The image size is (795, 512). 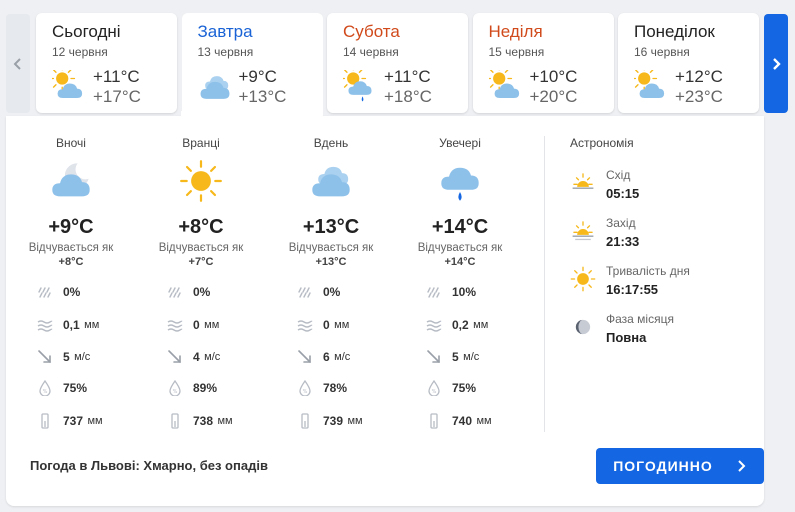 What do you see at coordinates (201, 262) in the screenshot?
I see `feels-like-value: +7°C` at bounding box center [201, 262].